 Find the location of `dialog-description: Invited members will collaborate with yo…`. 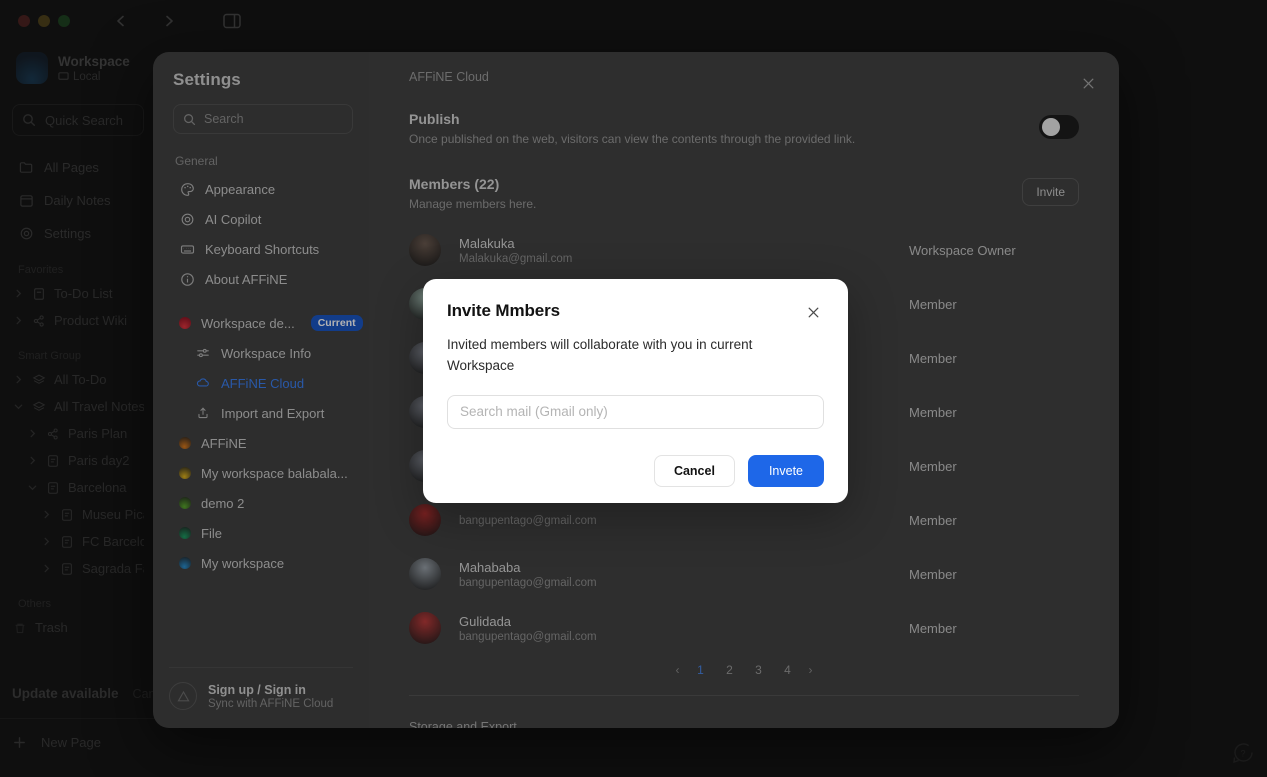

dialog-description: Invited members will collaborate with yo… is located at coordinates (600, 355).